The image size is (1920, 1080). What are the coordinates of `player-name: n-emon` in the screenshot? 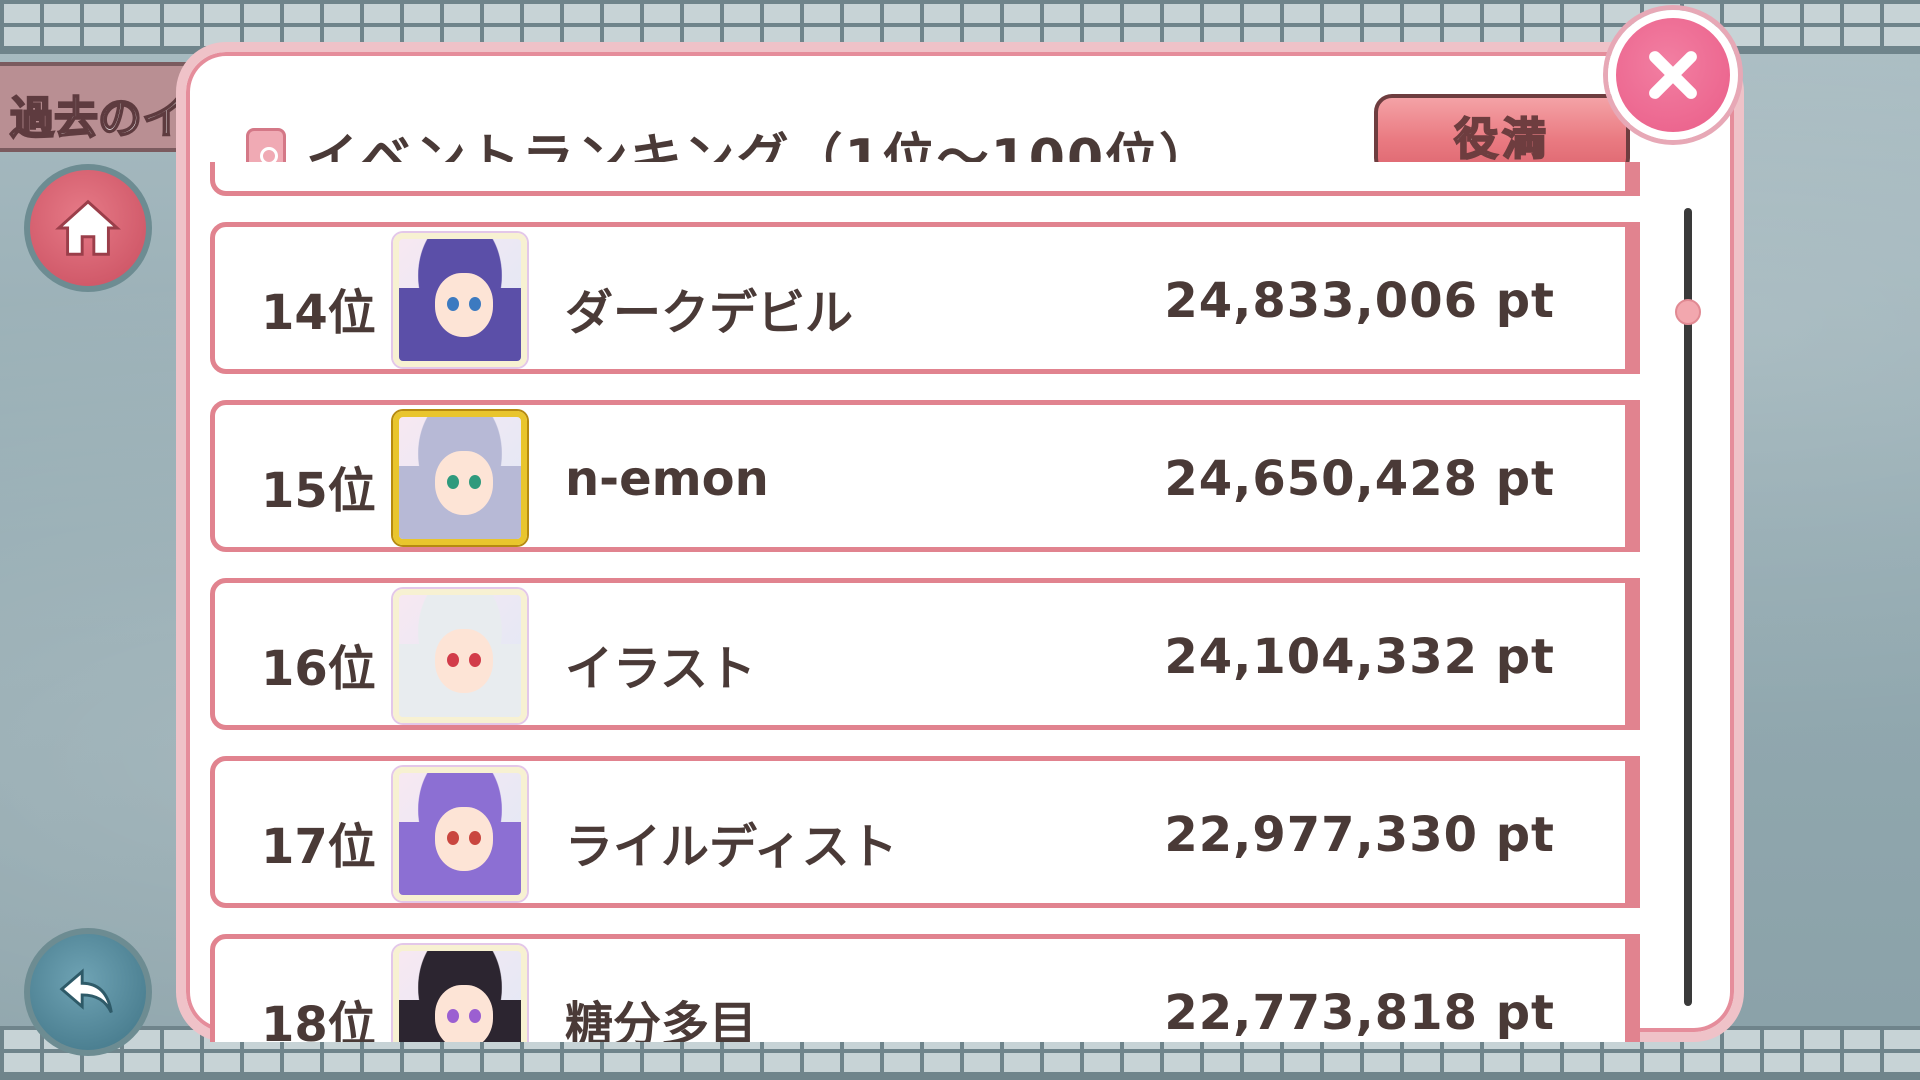 It's located at (667, 479).